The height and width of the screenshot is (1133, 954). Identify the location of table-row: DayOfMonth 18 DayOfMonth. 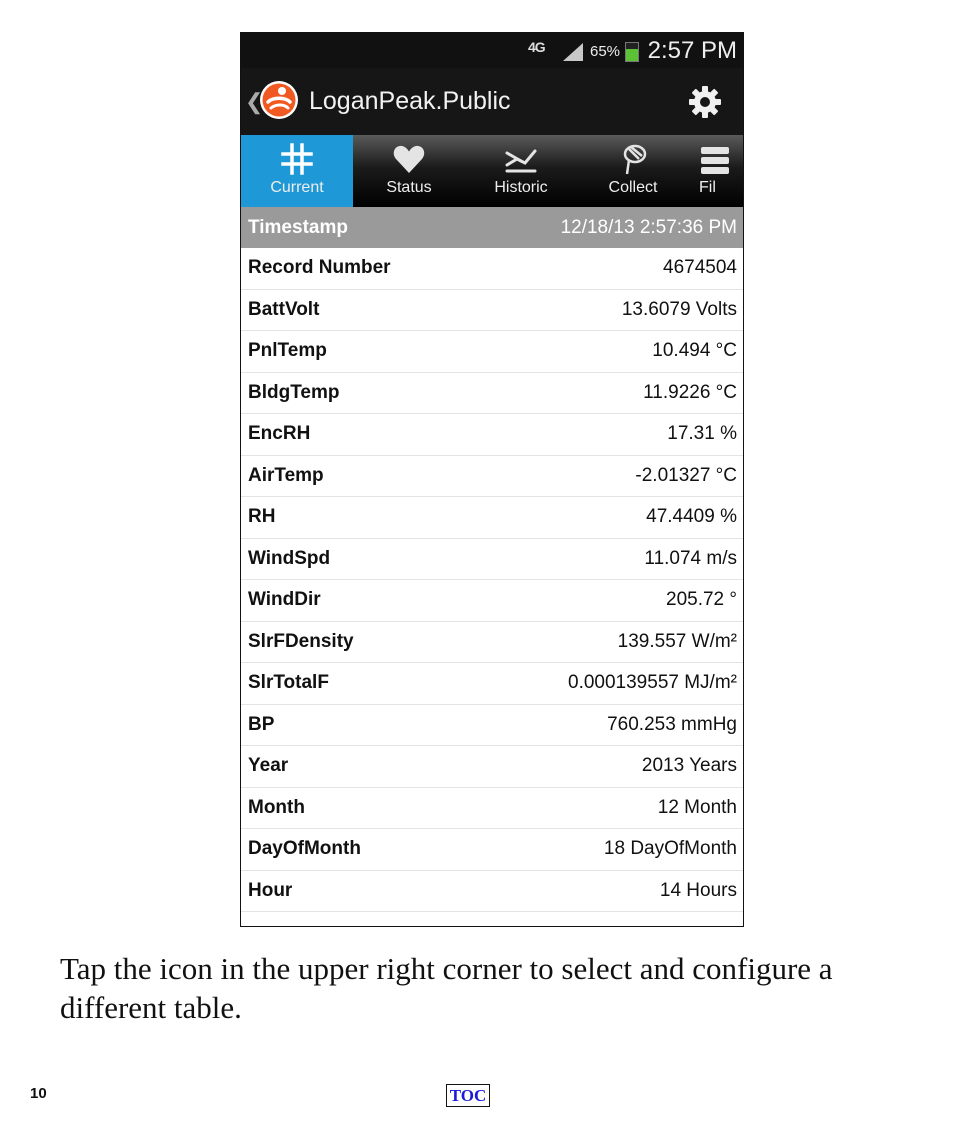
(492, 850).